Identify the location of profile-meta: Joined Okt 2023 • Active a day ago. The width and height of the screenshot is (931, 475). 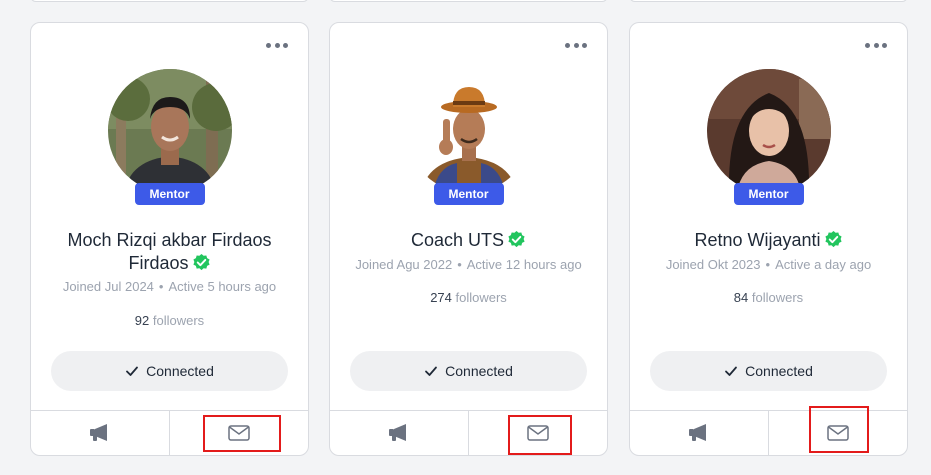
(768, 264).